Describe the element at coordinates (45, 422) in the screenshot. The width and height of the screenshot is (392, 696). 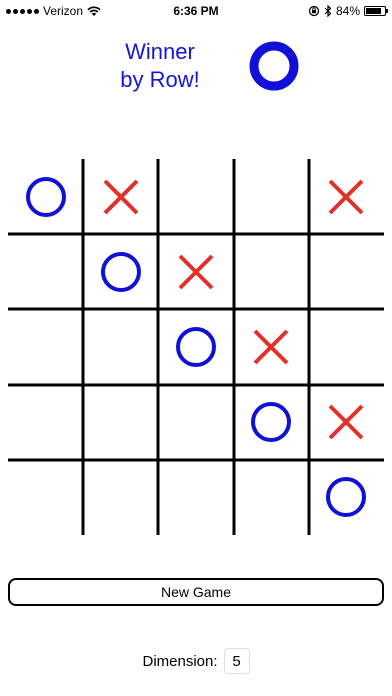
I see `board-cell-r4-c1` at that location.